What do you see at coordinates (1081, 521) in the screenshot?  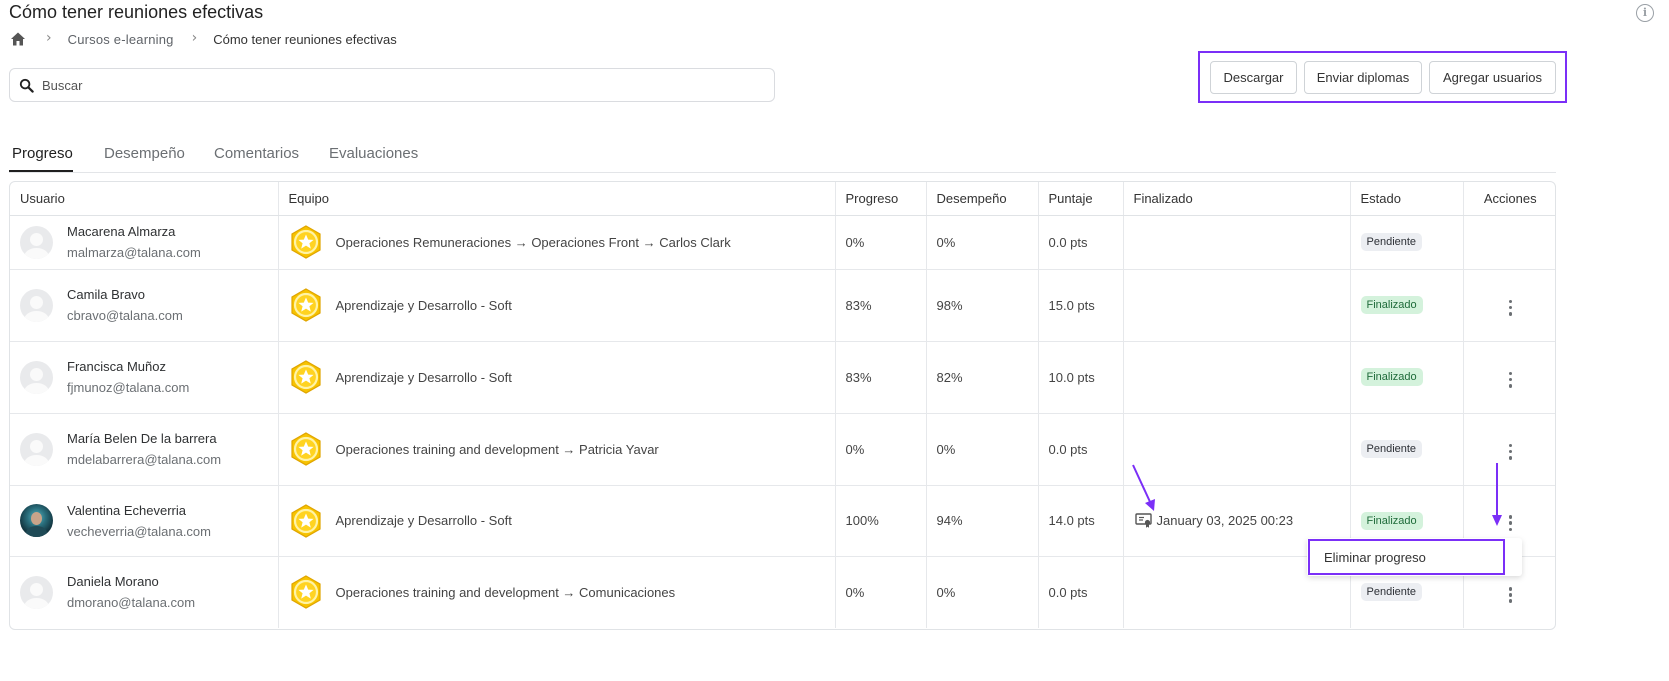 I see `score-cell: 14.0 pts` at bounding box center [1081, 521].